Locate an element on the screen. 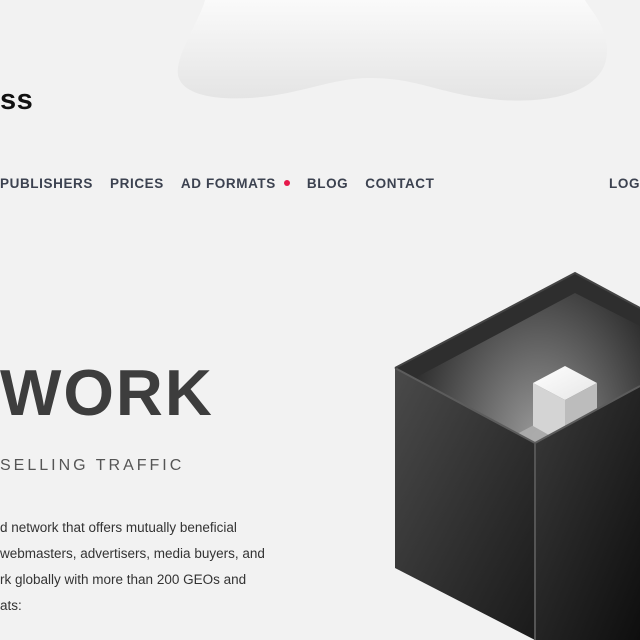  nav-item-blog: BLOG is located at coordinates (327, 183).